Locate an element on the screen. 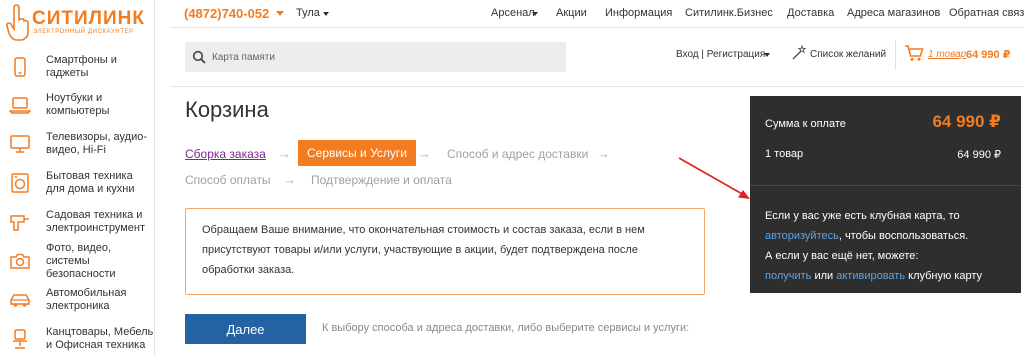 The image size is (1024, 356). step-confirmation: Подтверждение и оплата is located at coordinates (381, 180).